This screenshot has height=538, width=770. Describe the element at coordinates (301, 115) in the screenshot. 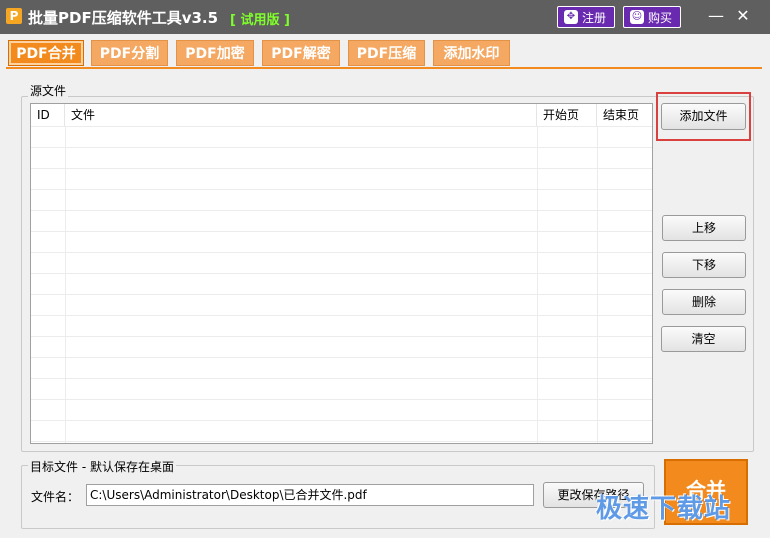

I see `column-header-file: 文件` at that location.